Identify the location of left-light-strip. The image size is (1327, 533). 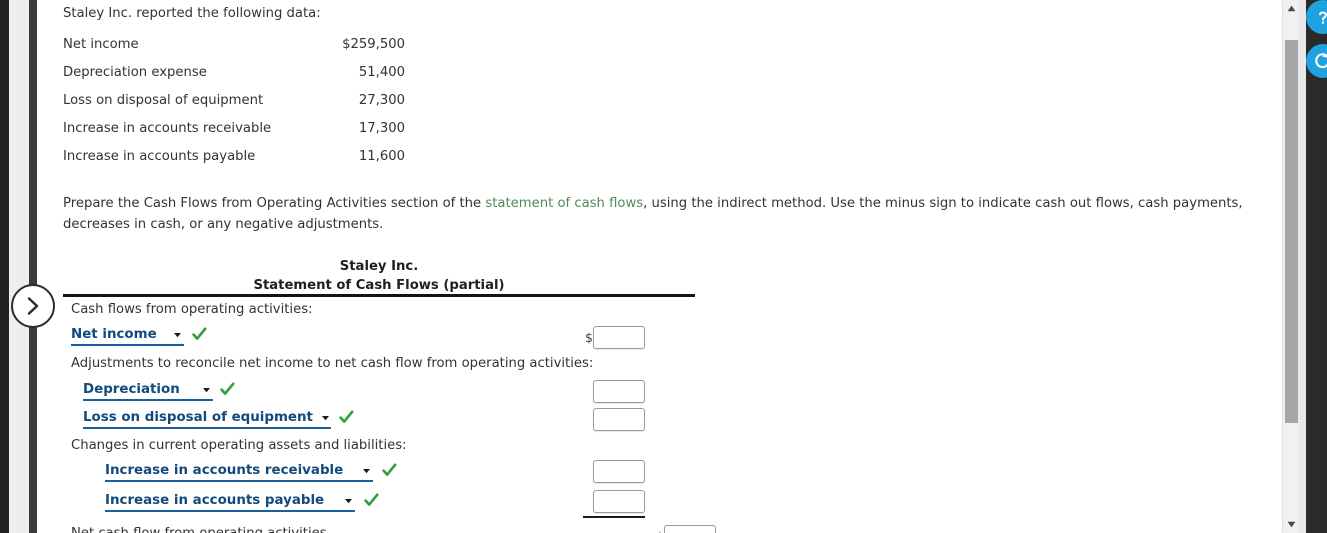
(19, 266).